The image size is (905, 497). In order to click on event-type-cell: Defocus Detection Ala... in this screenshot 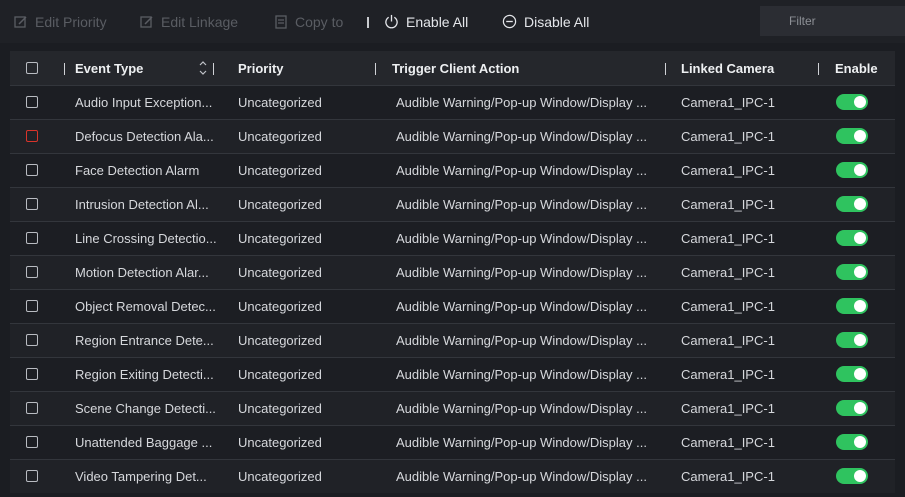, I will do `click(144, 136)`.